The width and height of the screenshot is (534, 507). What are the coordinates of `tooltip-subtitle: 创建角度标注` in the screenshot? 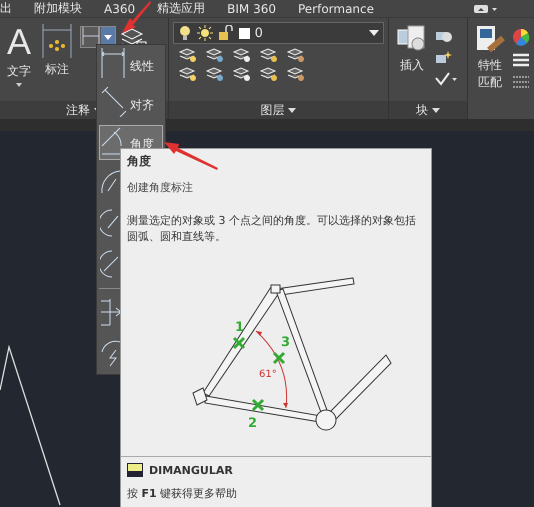 It's located at (160, 187).